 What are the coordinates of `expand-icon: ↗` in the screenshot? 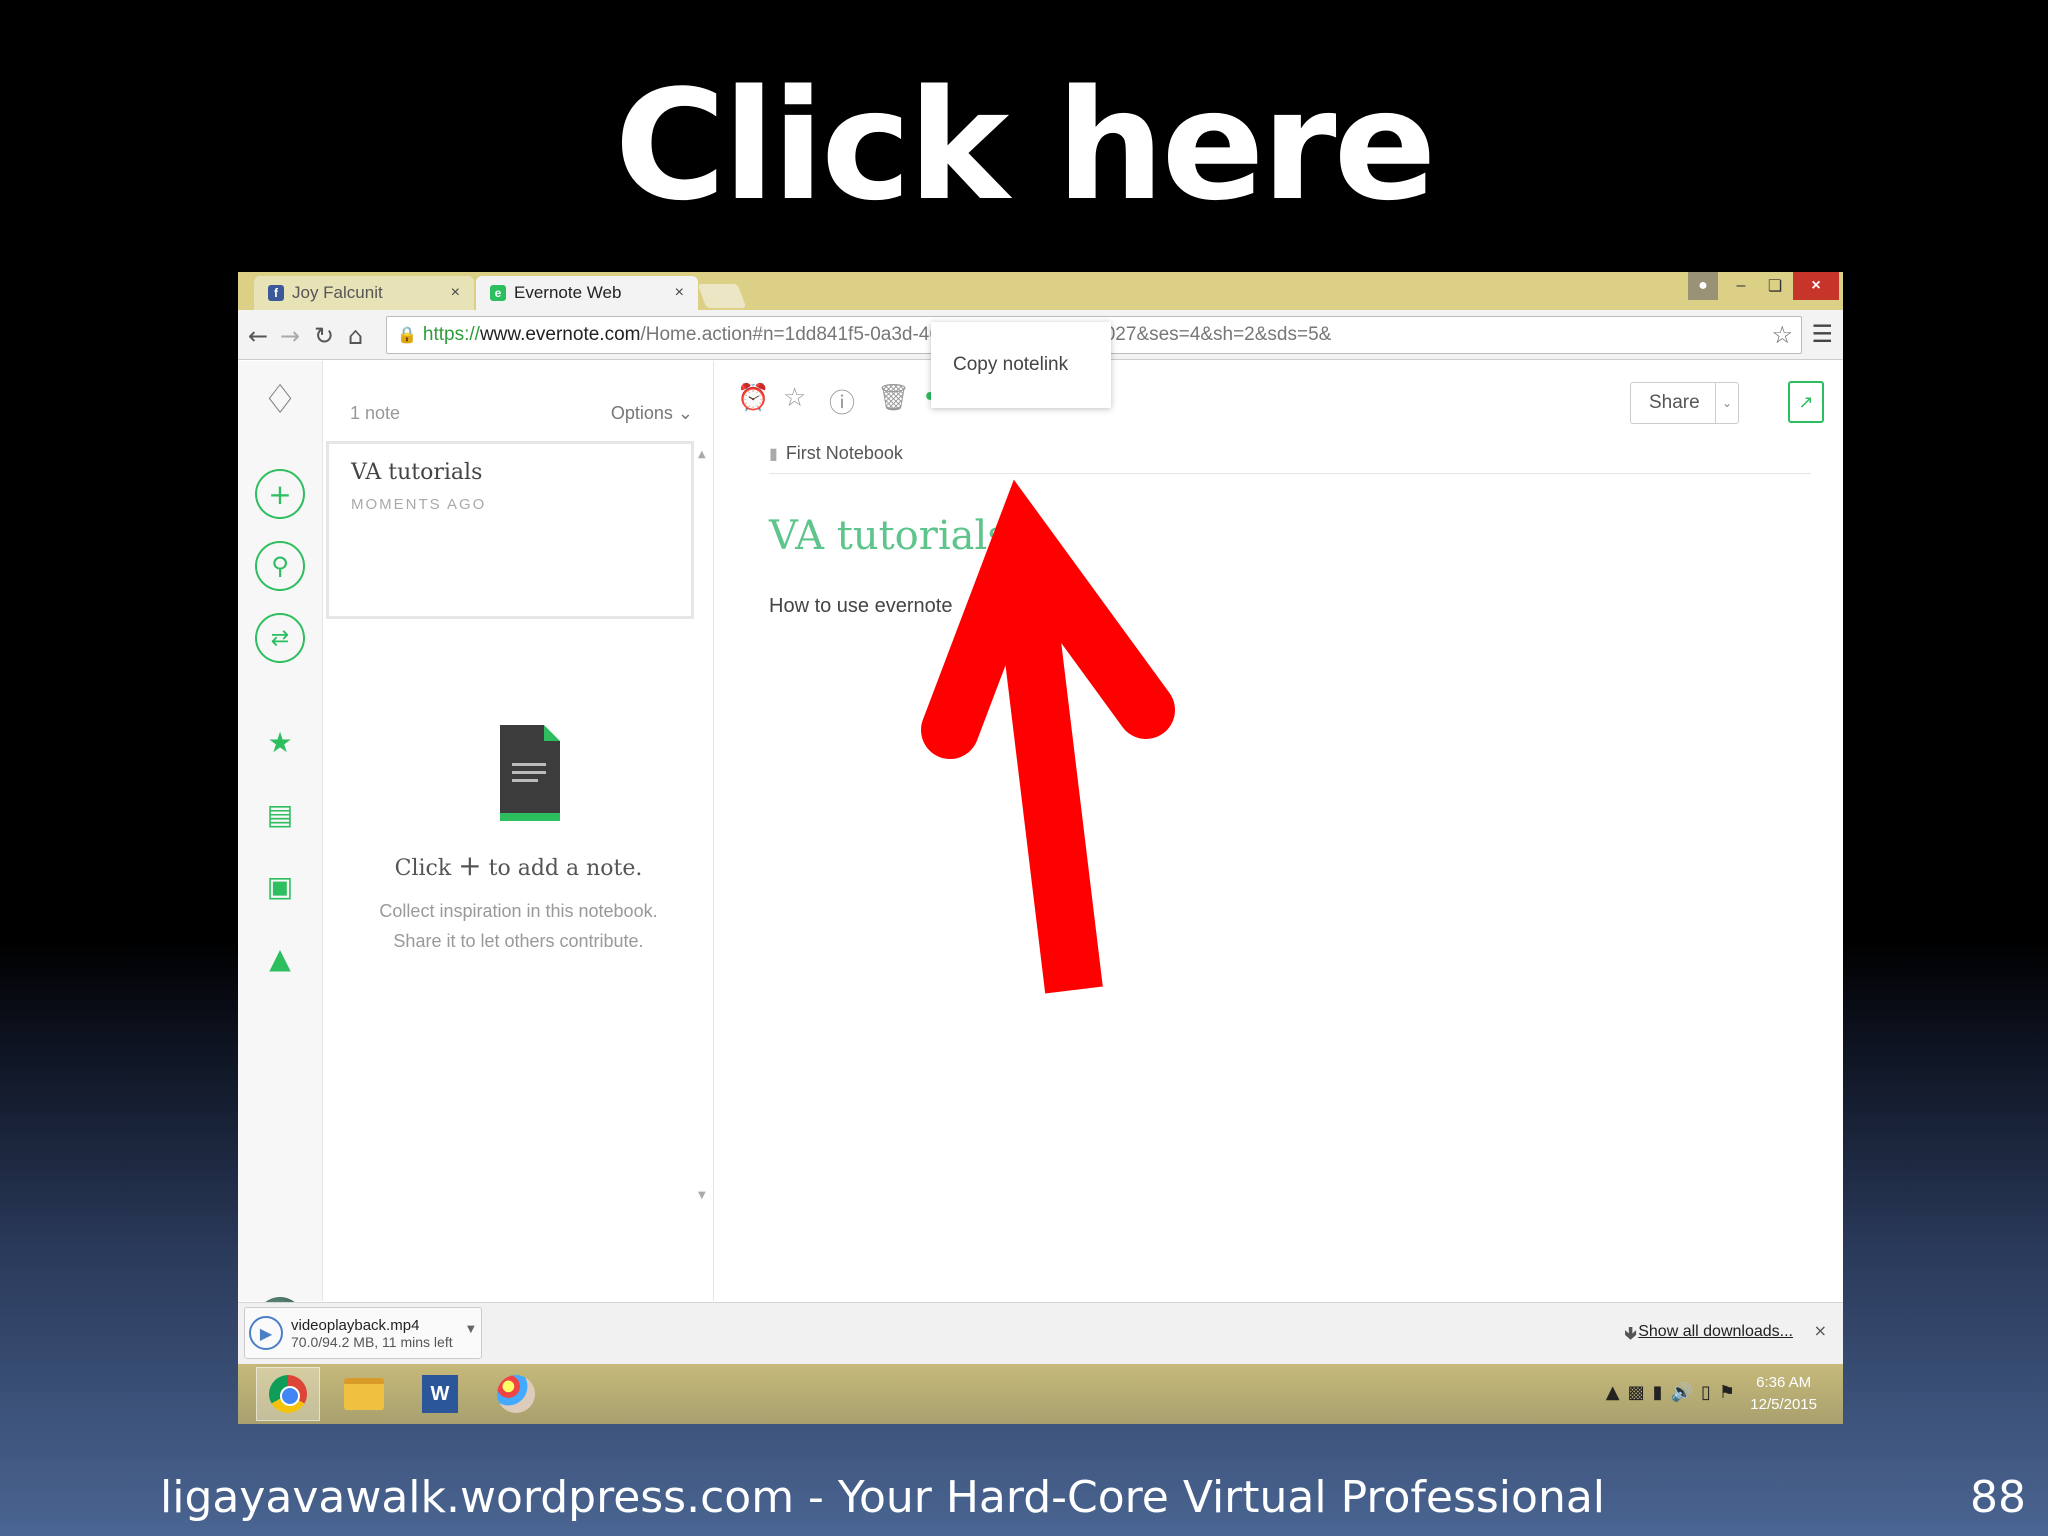 It's located at (1806, 402).